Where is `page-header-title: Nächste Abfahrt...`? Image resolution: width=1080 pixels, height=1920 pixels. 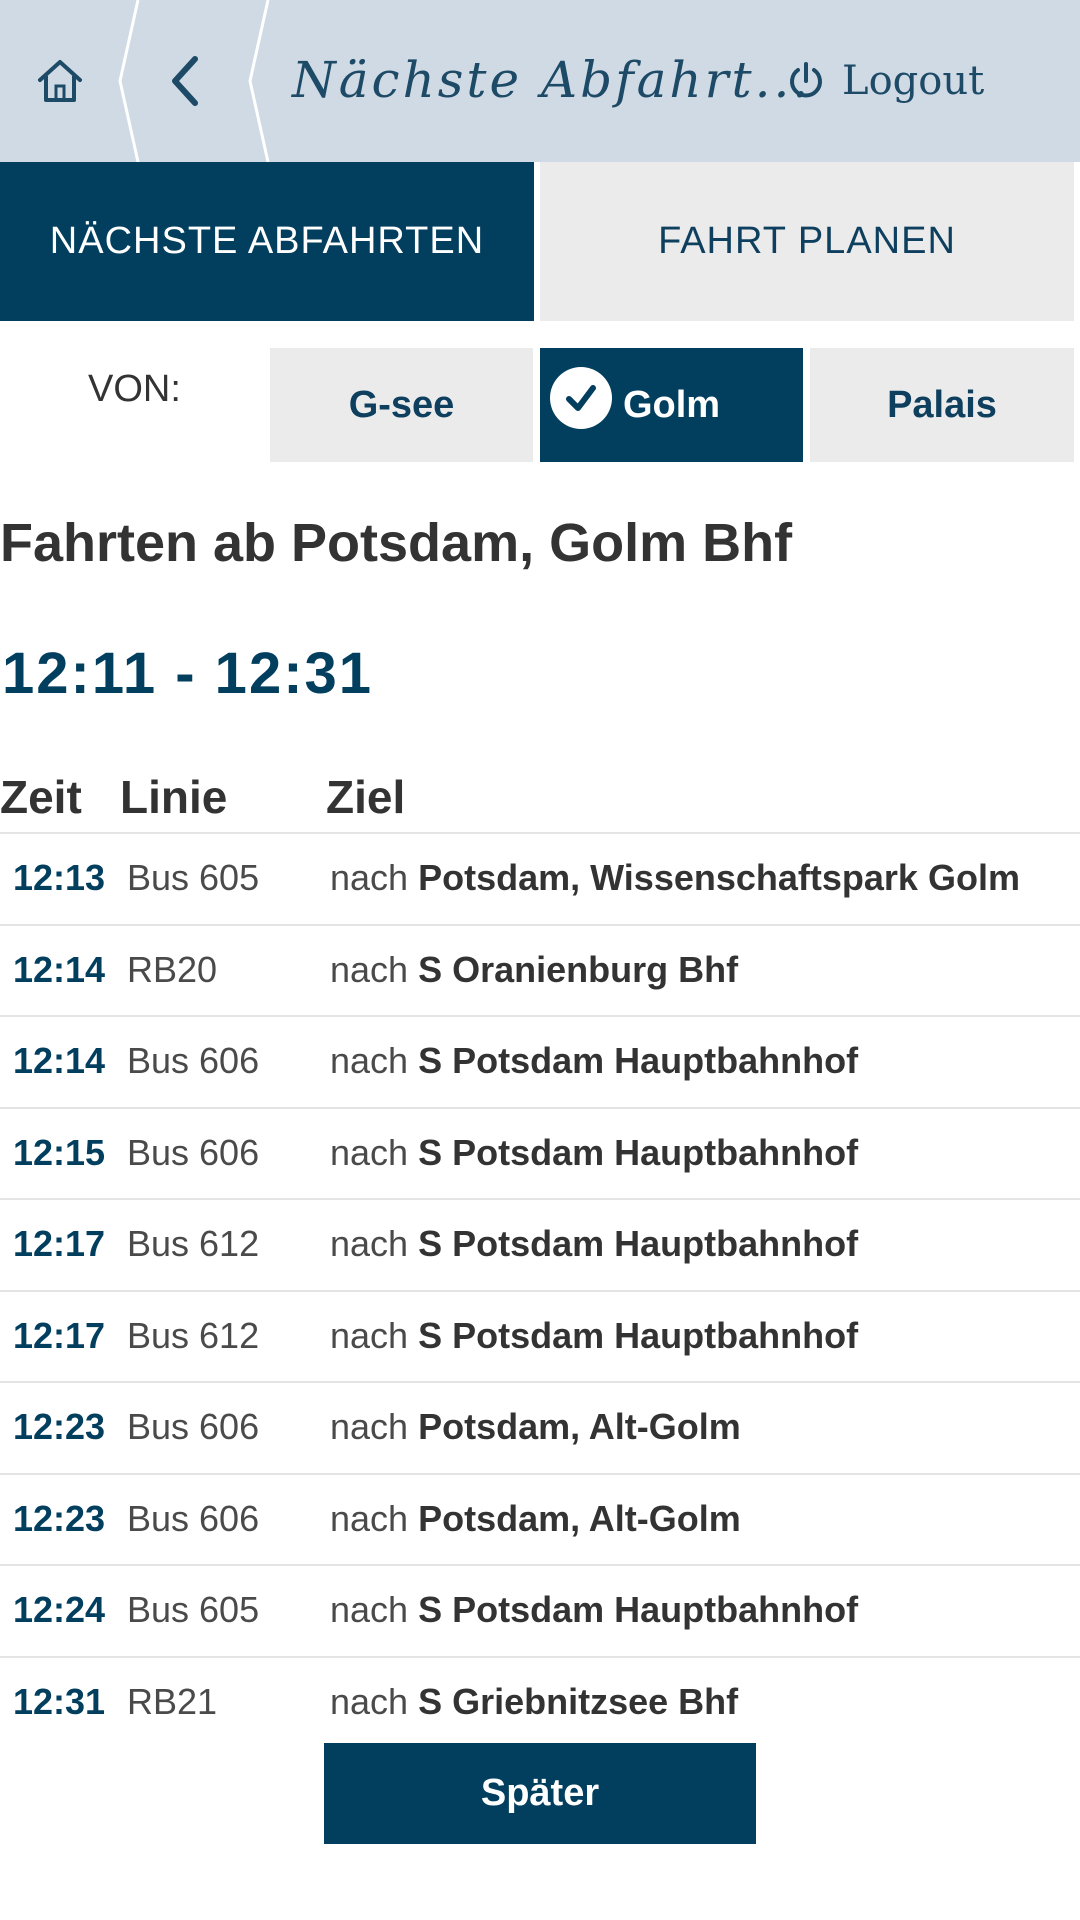
page-header-title: Nächste Abfahrt... is located at coordinates (552, 80).